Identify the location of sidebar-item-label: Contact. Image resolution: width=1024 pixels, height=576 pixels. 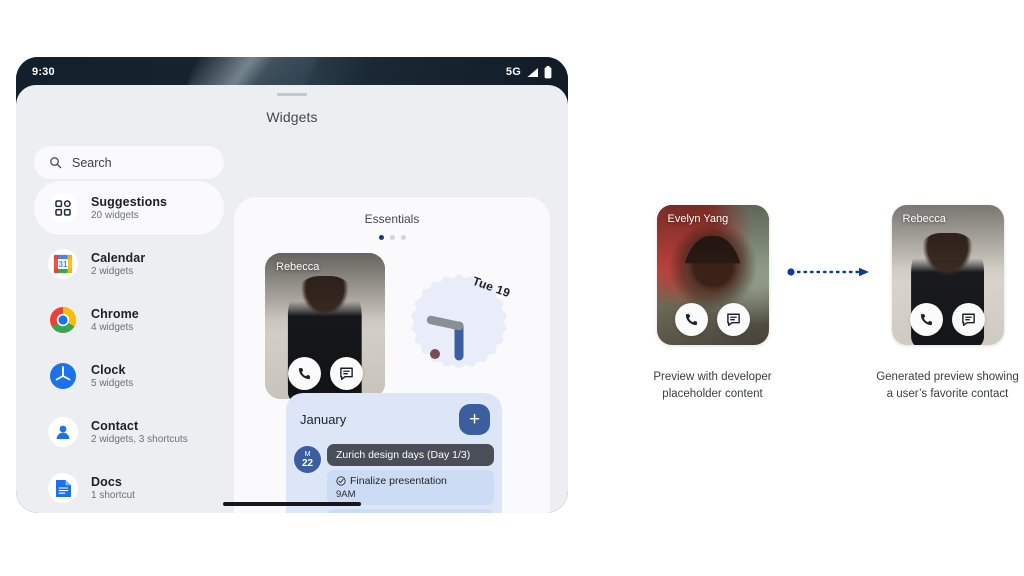
(115, 426).